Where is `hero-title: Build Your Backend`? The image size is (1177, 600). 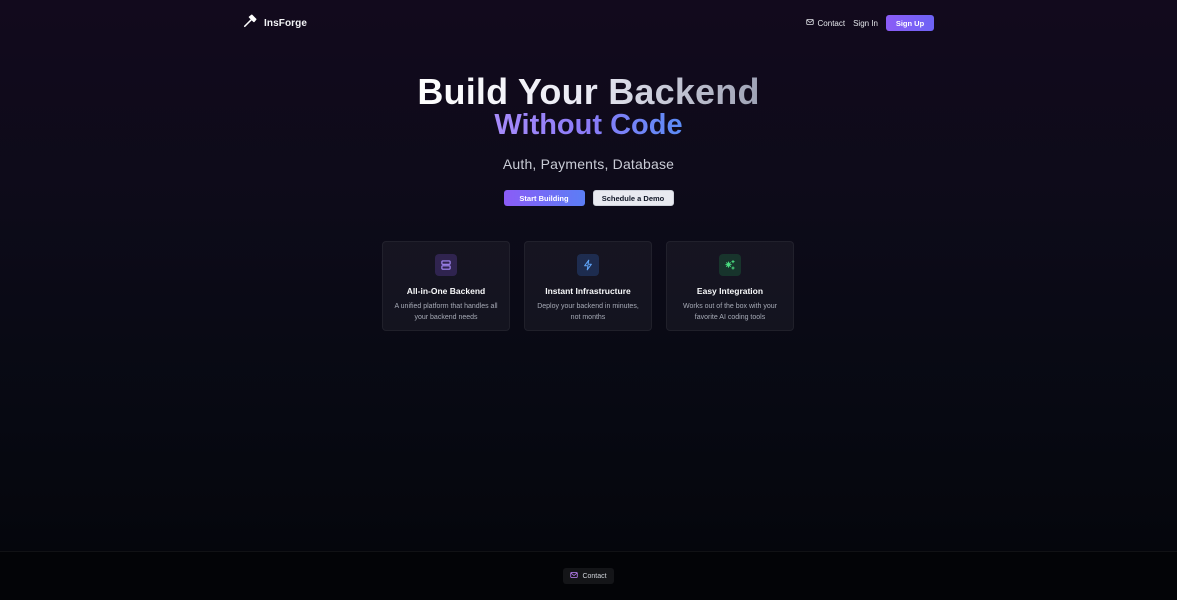 hero-title: Build Your Backend is located at coordinates (588, 91).